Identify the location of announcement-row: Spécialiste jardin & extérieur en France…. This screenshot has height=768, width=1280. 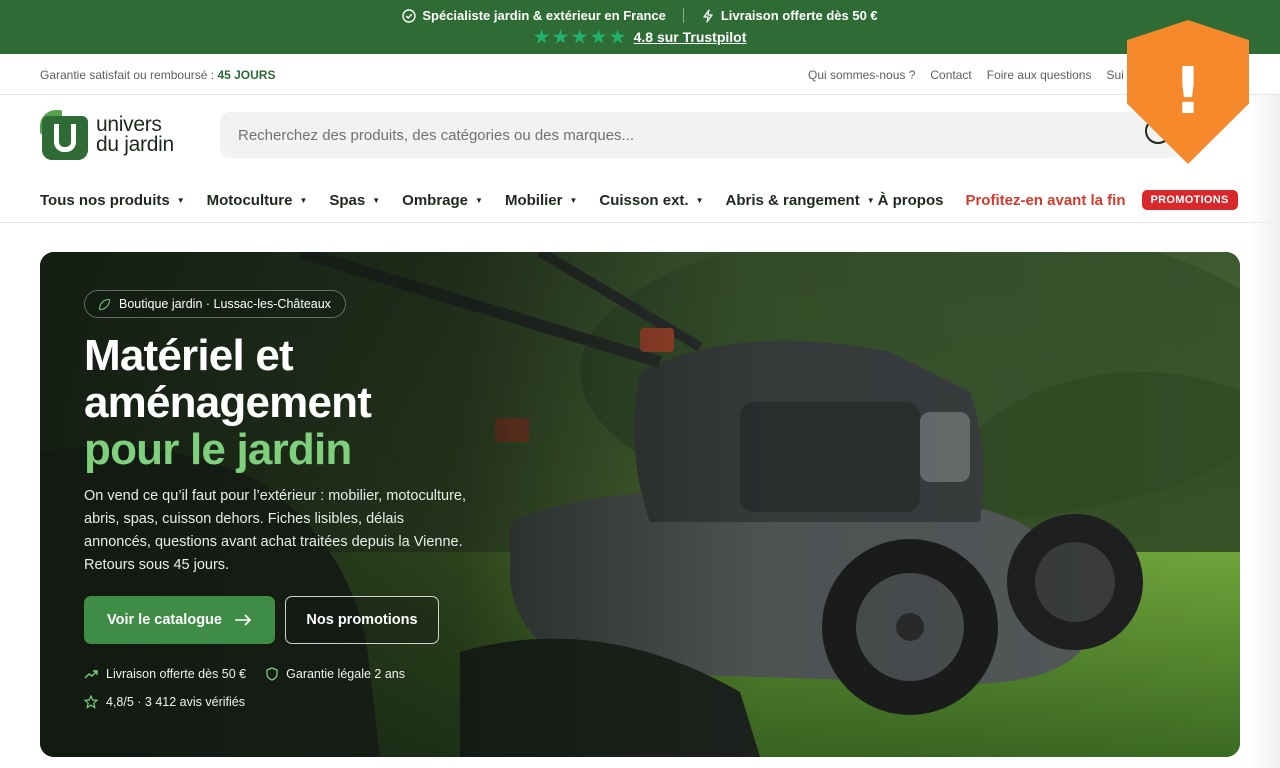
(640, 15).